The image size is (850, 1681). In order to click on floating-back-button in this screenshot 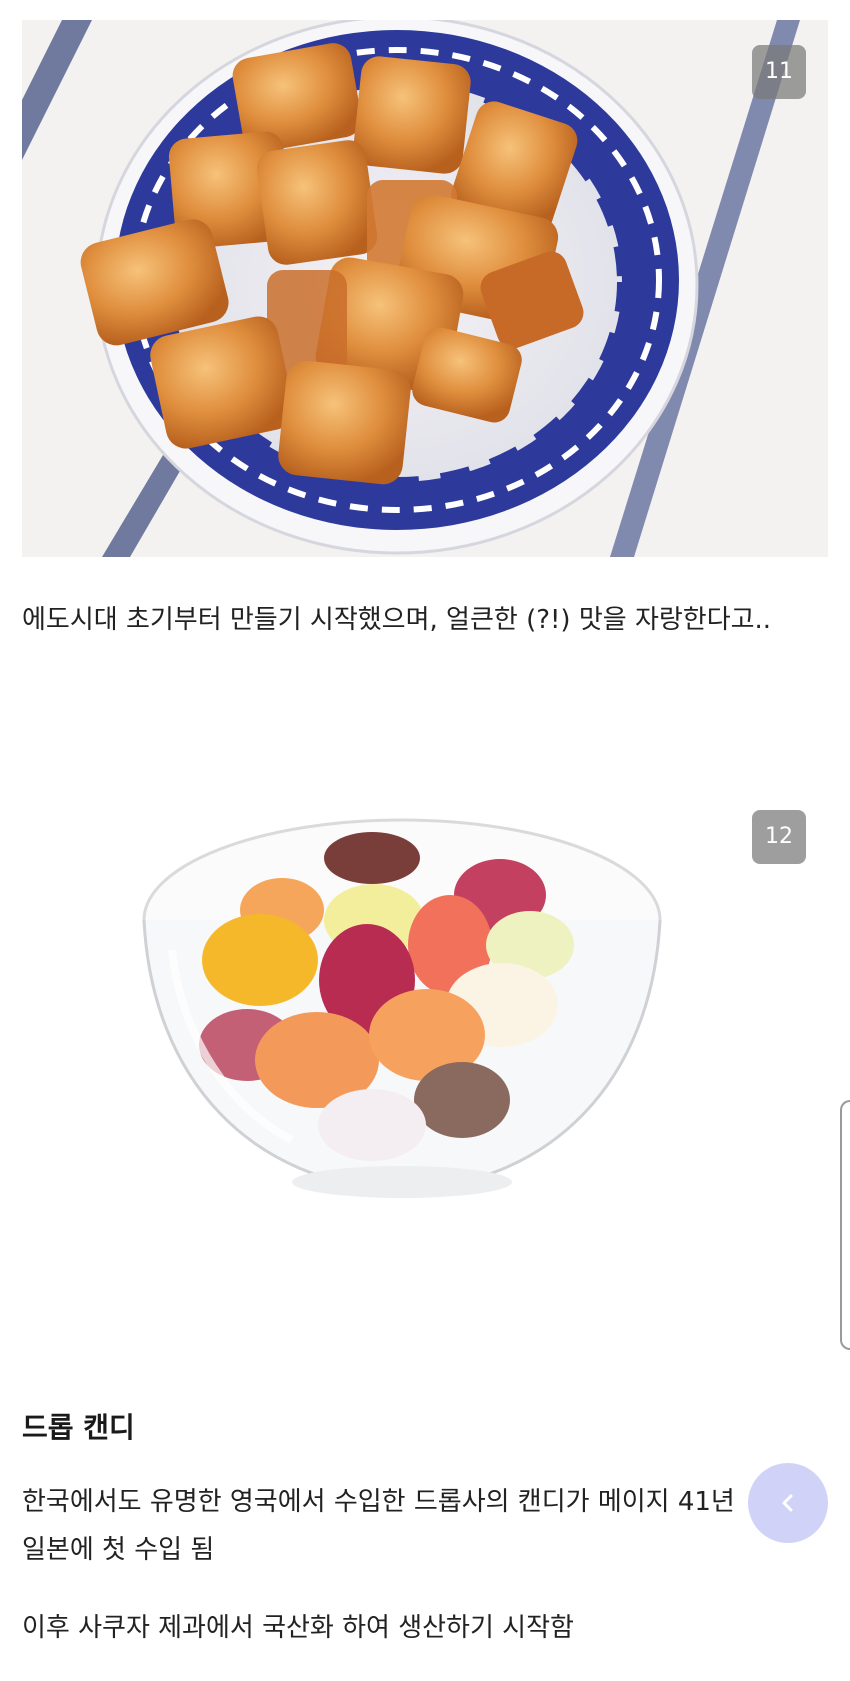, I will do `click(788, 1503)`.